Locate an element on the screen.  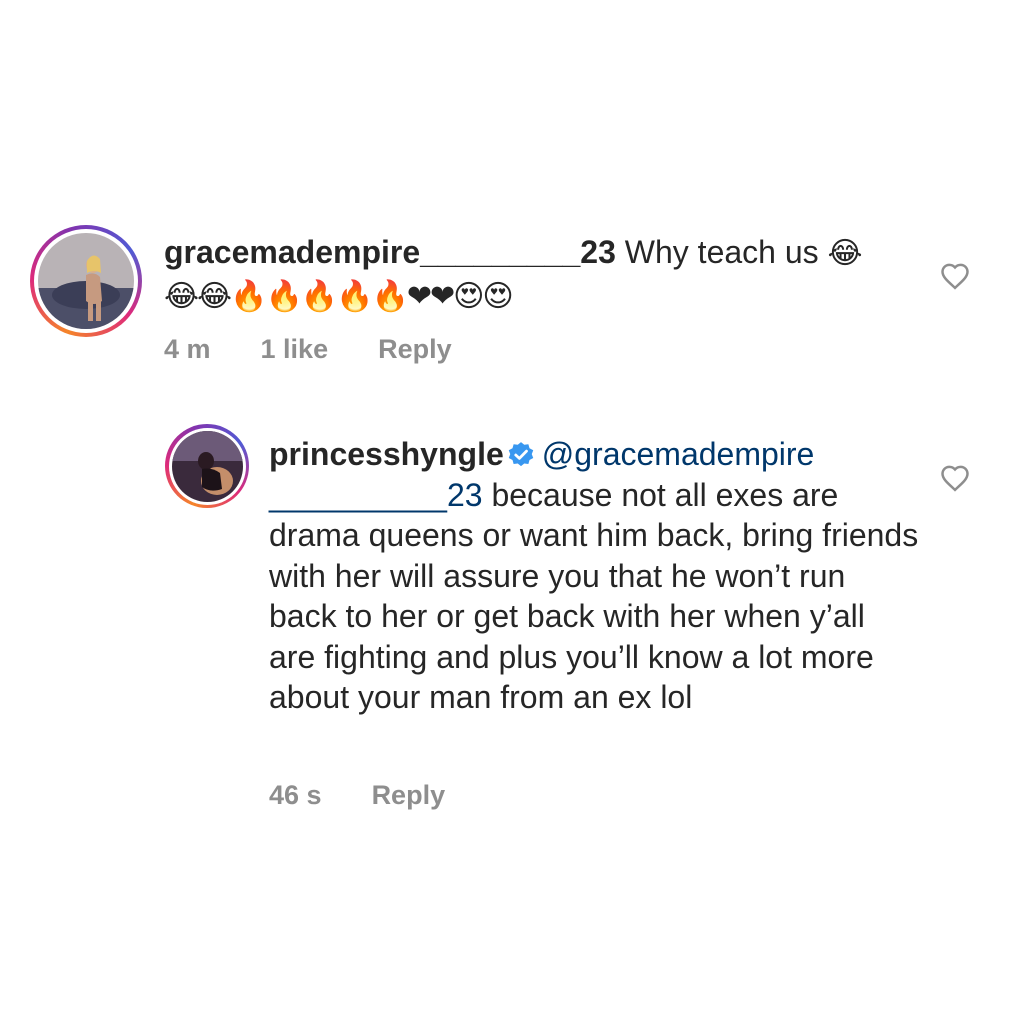
verified-badge-icon is located at coordinates (520, 454).